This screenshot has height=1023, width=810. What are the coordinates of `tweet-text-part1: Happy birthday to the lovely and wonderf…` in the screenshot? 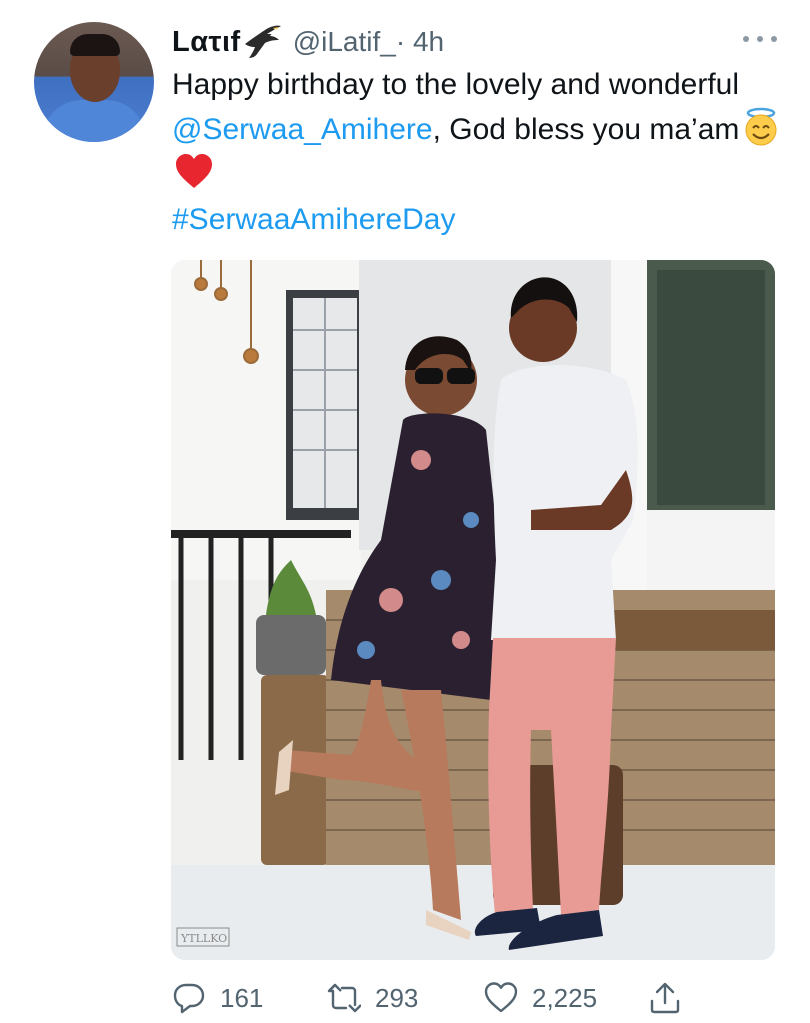 It's located at (456, 84).